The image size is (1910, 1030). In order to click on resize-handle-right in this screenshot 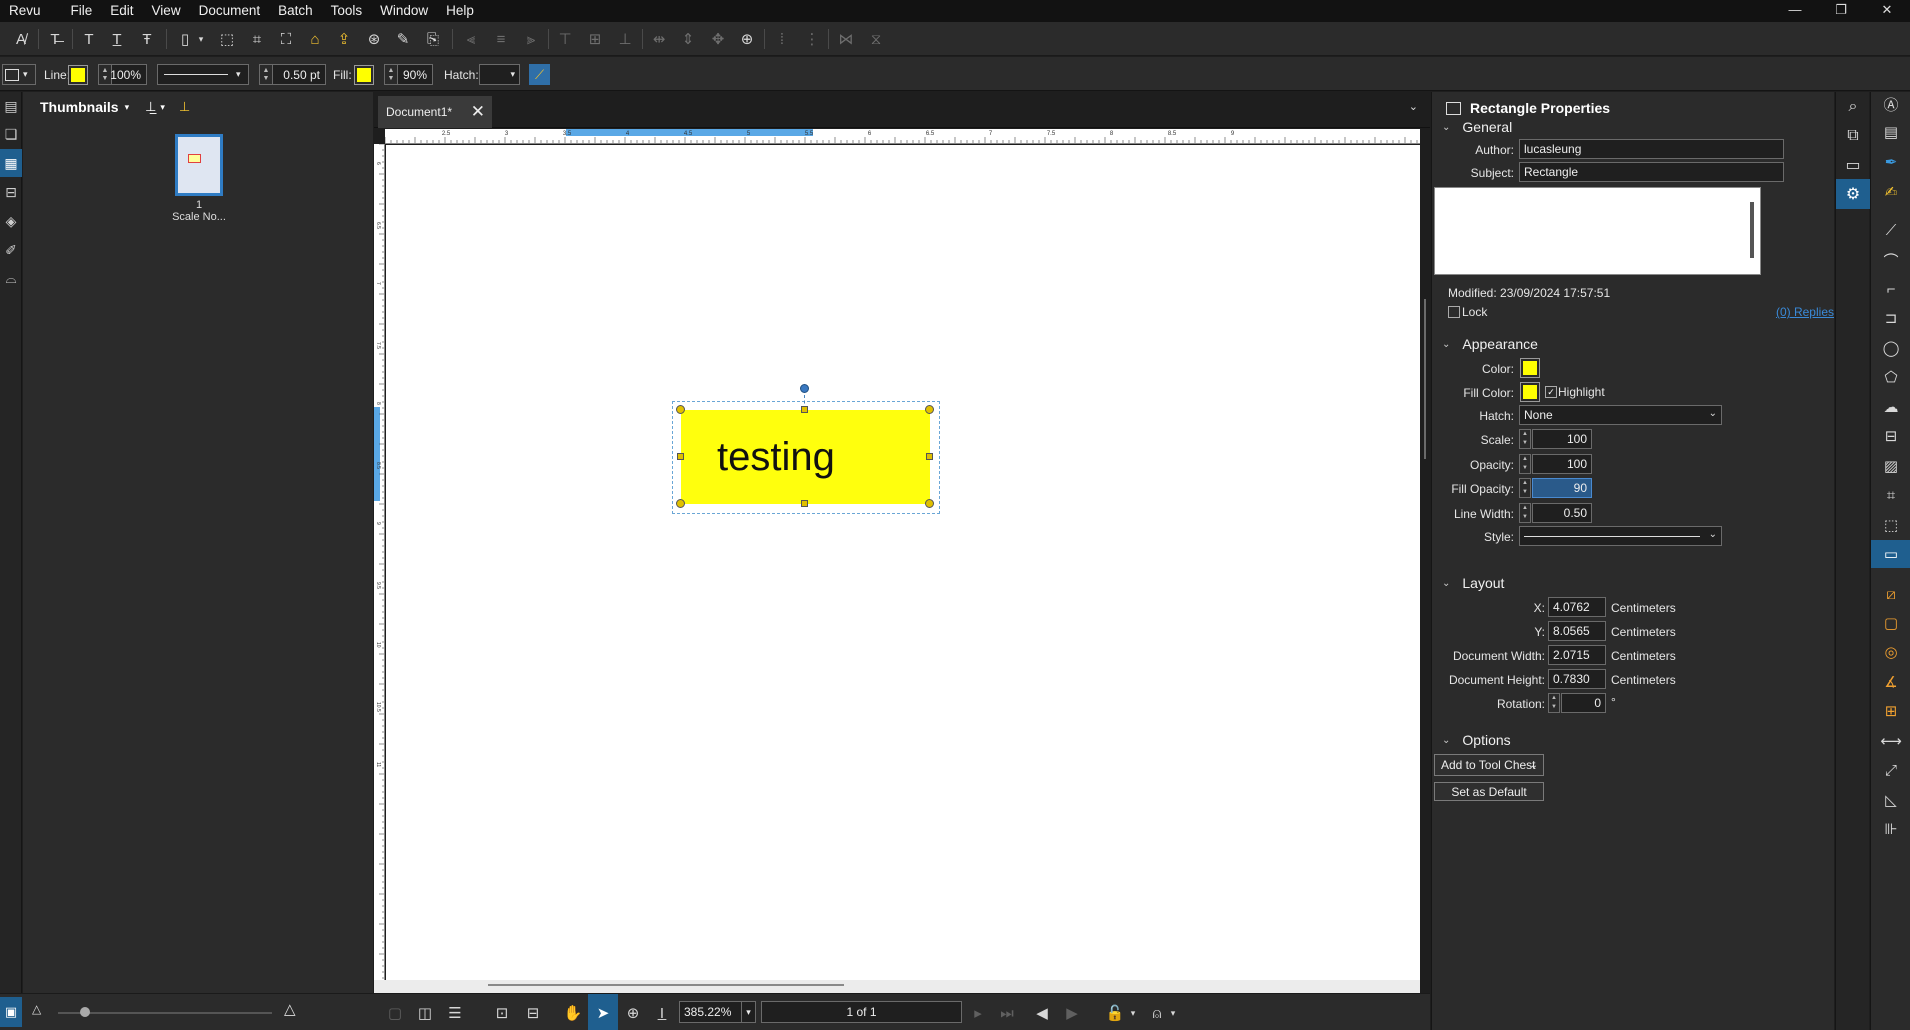, I will do `click(929, 456)`.